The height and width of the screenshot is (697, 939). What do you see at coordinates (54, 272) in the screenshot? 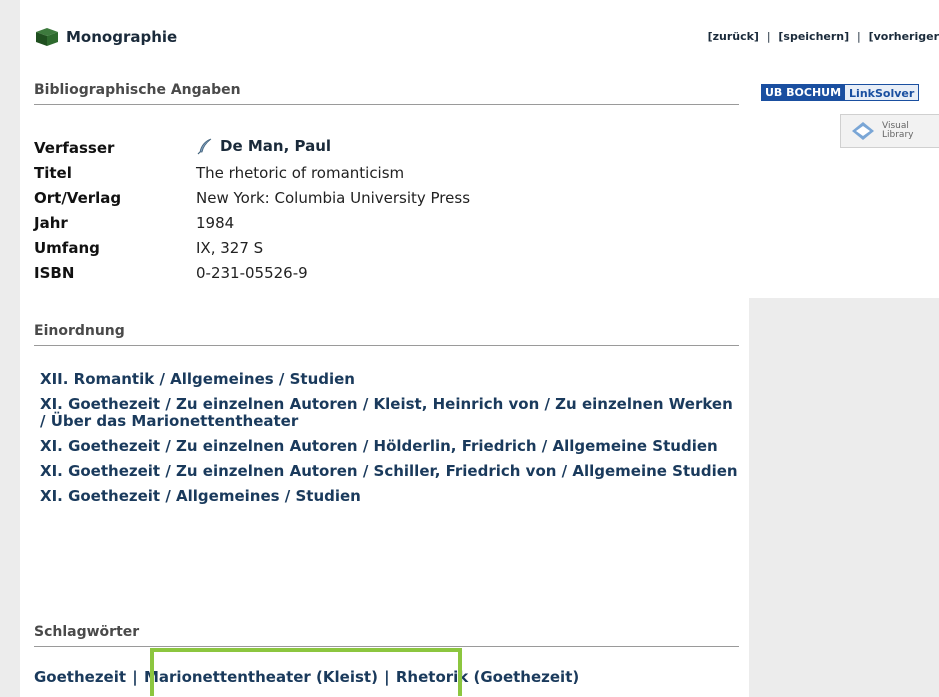
I see `row-label: ISBN` at bounding box center [54, 272].